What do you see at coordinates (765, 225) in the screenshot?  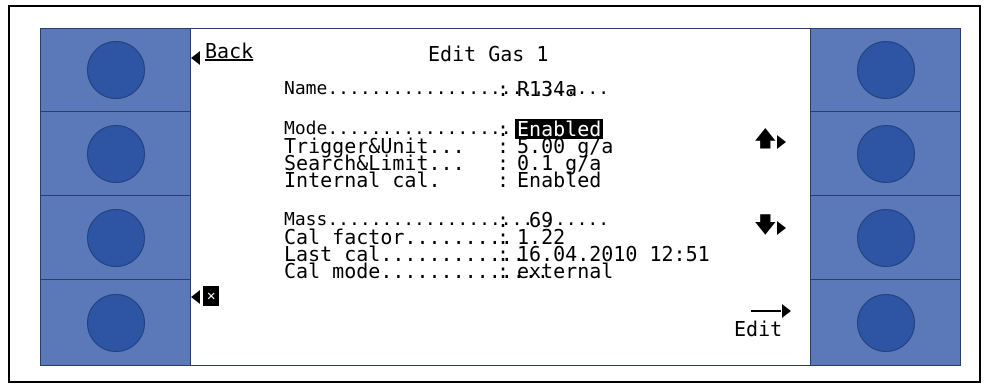 I see `down-arrow-icon: 🡇` at bounding box center [765, 225].